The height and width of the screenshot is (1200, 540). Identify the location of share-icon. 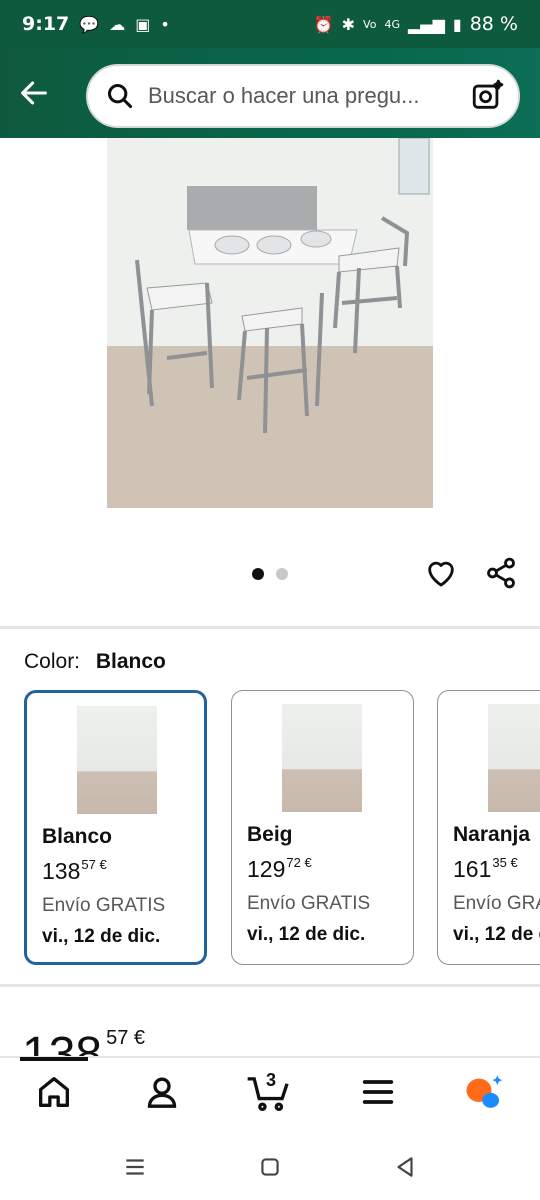
(501, 573).